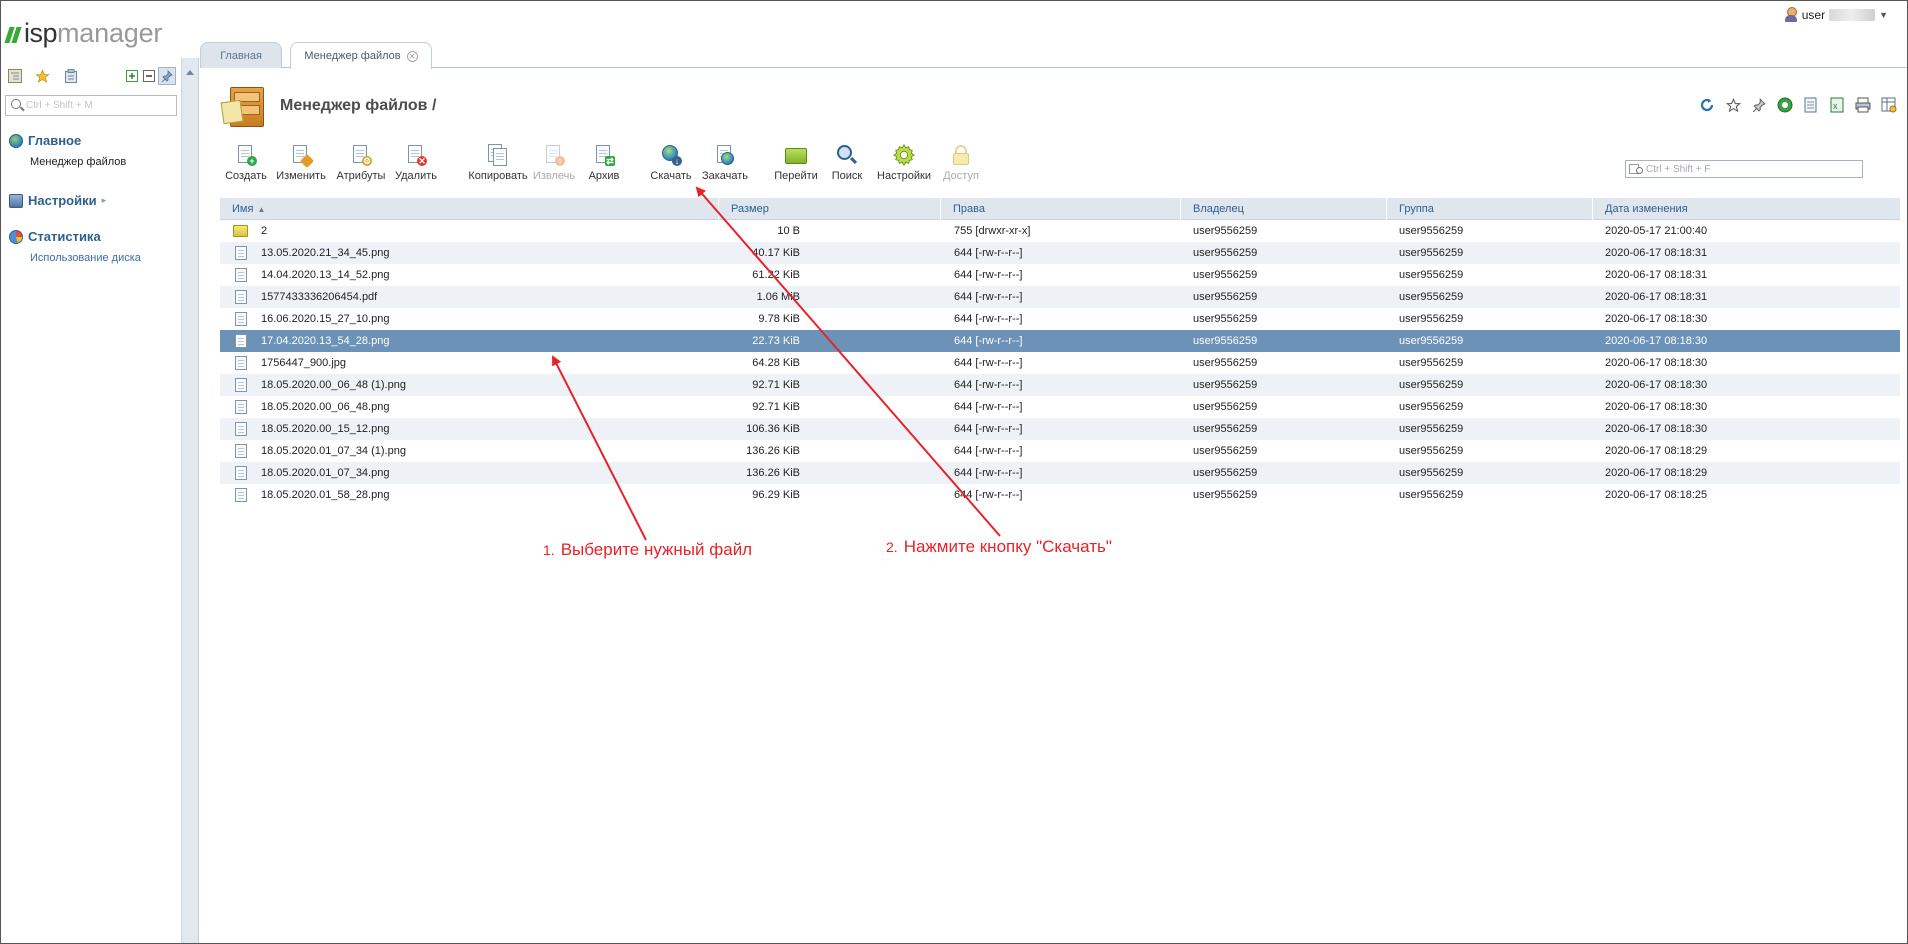 This screenshot has height=944, width=1908. Describe the element at coordinates (15, 76) in the screenshot. I see `tree-view-icon` at that location.